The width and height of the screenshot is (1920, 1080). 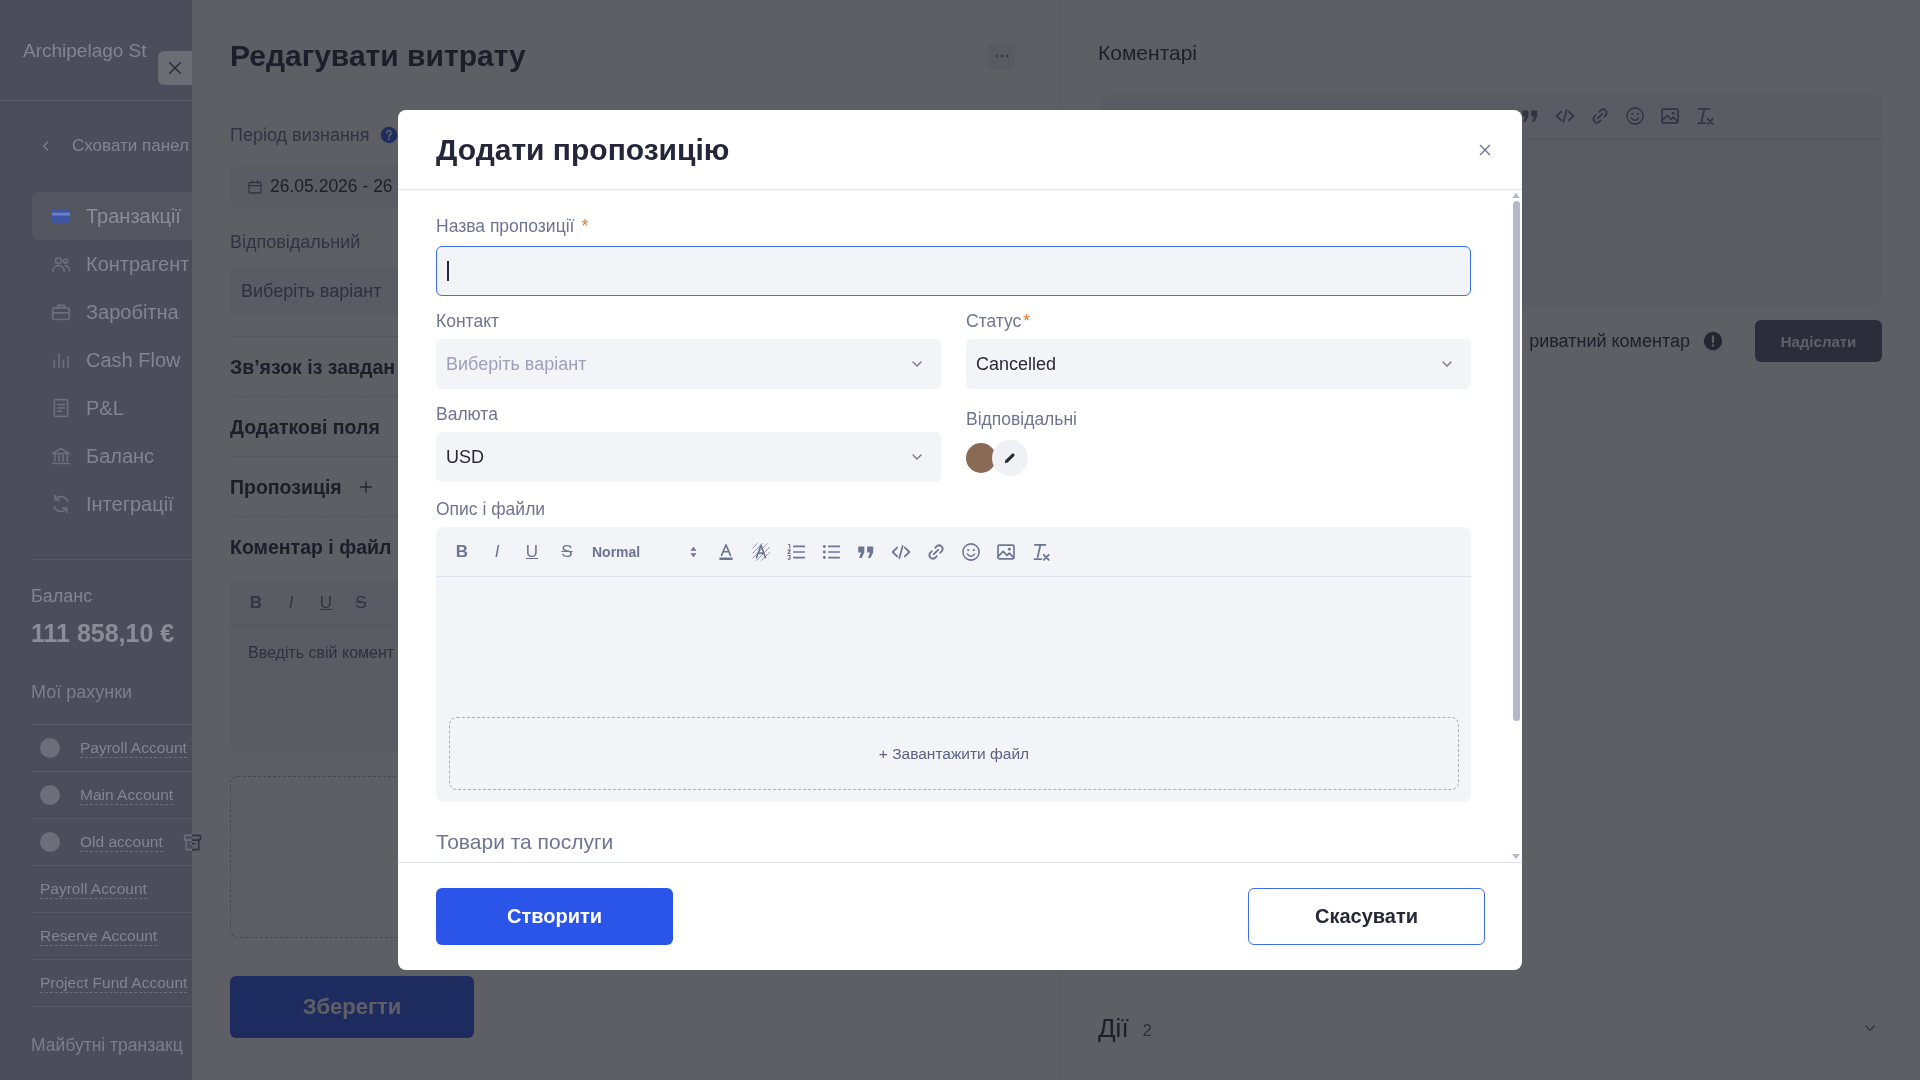 What do you see at coordinates (61, 360) in the screenshot?
I see `bar-chart-icon` at bounding box center [61, 360].